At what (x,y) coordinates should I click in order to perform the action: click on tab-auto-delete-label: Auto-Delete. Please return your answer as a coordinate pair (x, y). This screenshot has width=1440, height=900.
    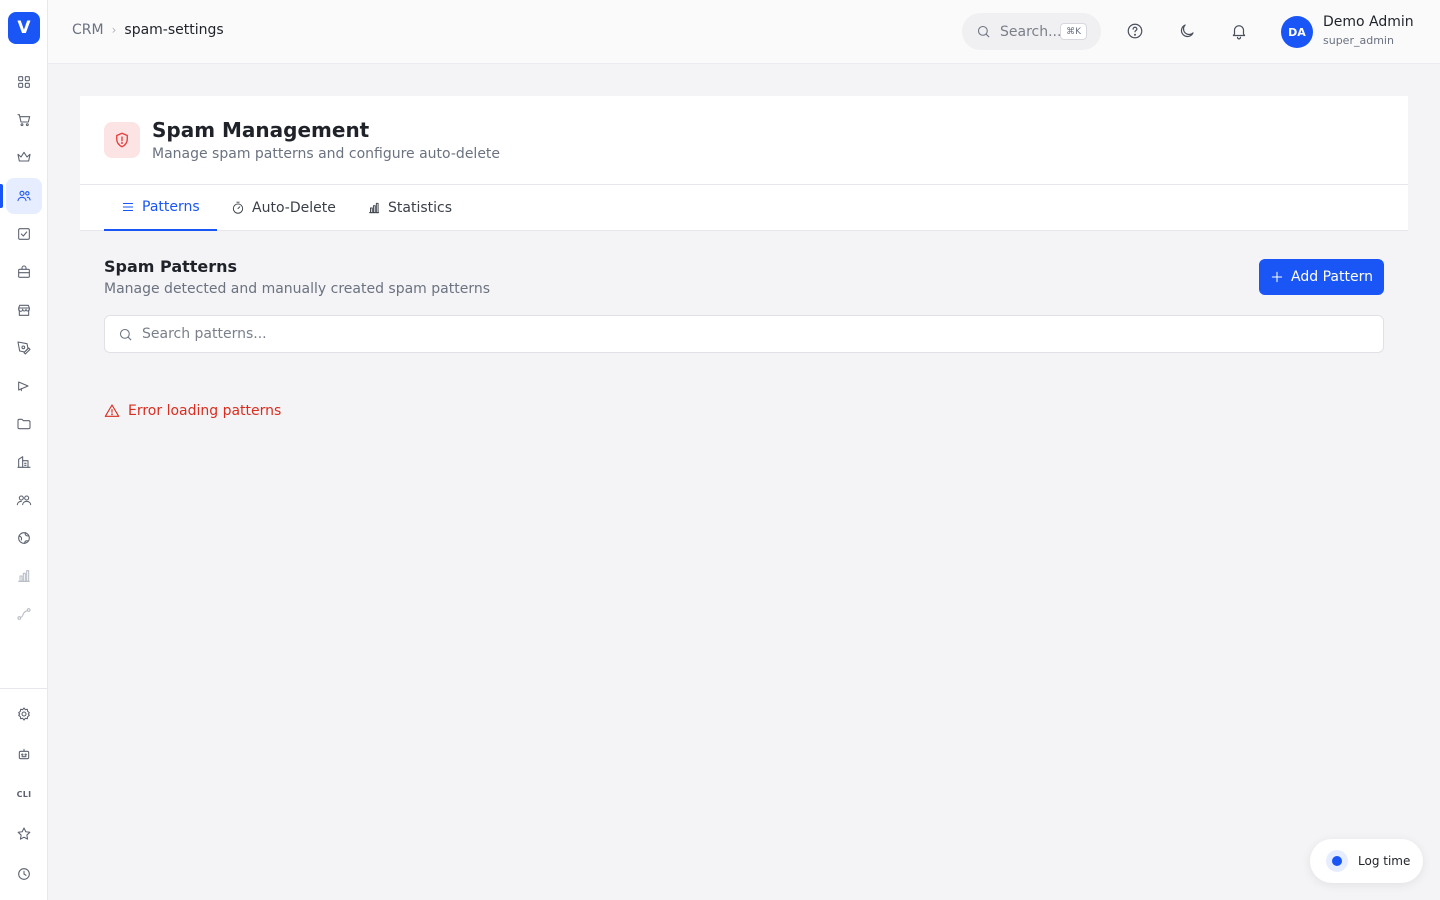
    Looking at the image, I should click on (294, 208).